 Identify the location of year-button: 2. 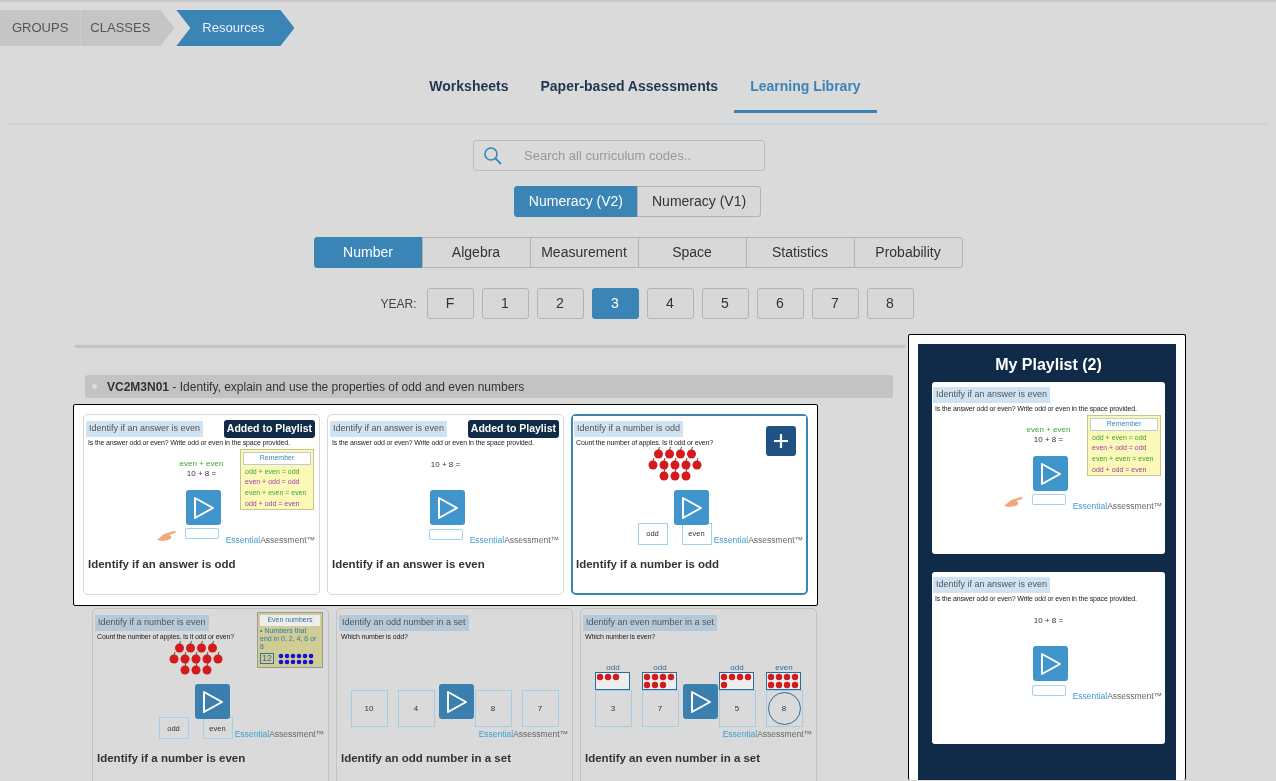
(560, 303).